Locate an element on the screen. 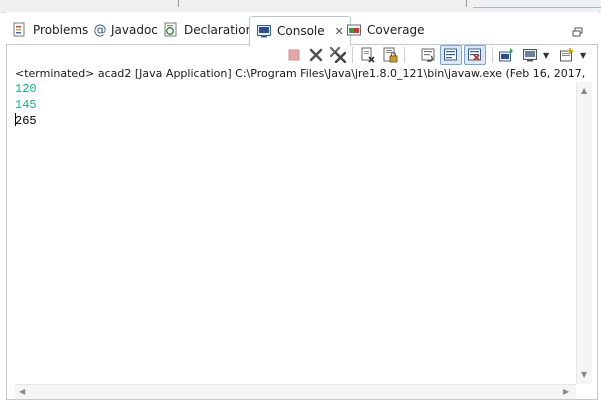 The height and width of the screenshot is (409, 601). view-tab-bar: Problems @ Javadoc Declaration Console ✕ is located at coordinates (302, 29).